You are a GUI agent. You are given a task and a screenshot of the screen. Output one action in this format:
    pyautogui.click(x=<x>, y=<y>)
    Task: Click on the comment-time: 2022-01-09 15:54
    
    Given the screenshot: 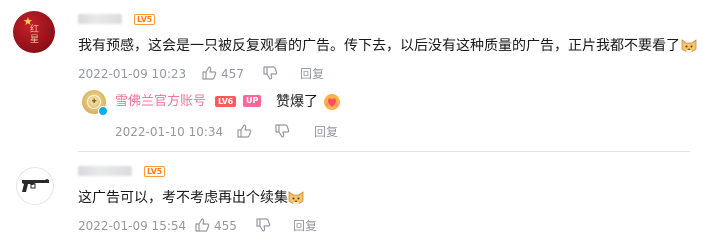 What is the action you would take?
    pyautogui.click(x=132, y=226)
    